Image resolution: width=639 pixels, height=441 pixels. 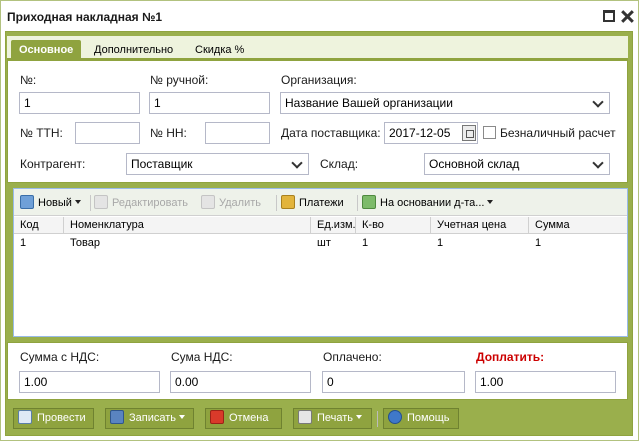 I want to click on maximize-icon, so click(x=609, y=16).